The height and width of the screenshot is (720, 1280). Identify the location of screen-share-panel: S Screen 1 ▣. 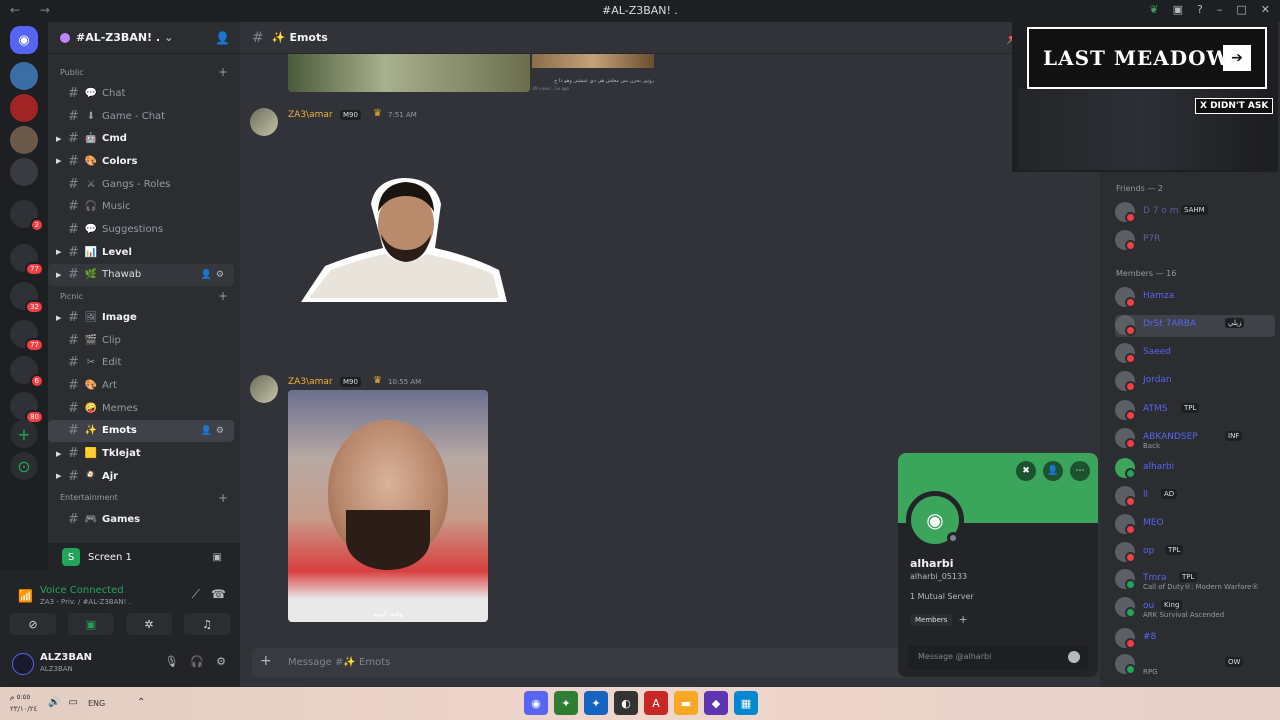
(144, 557).